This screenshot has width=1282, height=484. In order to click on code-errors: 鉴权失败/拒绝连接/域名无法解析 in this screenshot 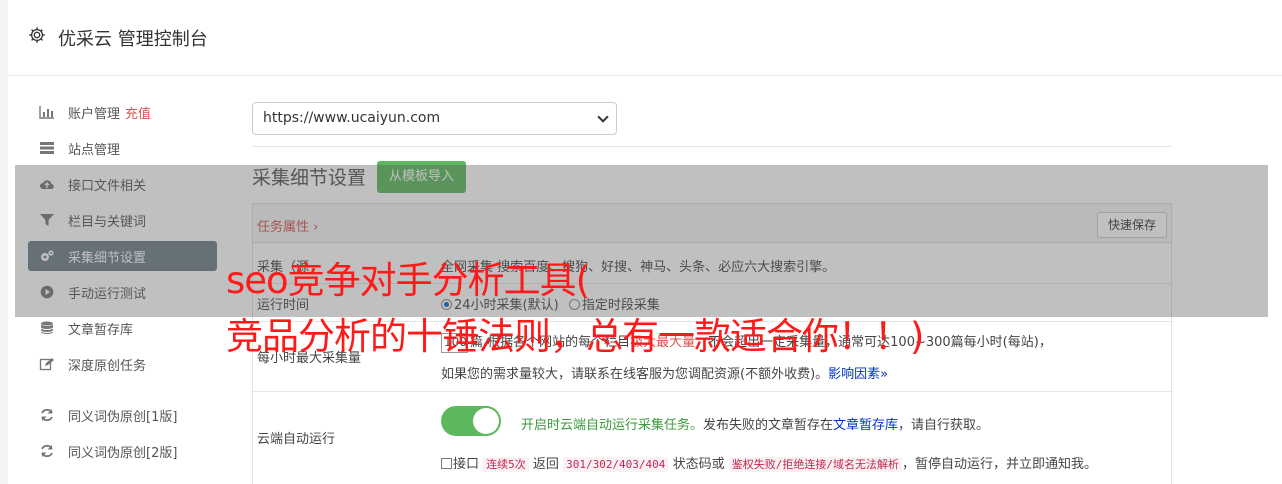, I will do `click(815, 464)`.